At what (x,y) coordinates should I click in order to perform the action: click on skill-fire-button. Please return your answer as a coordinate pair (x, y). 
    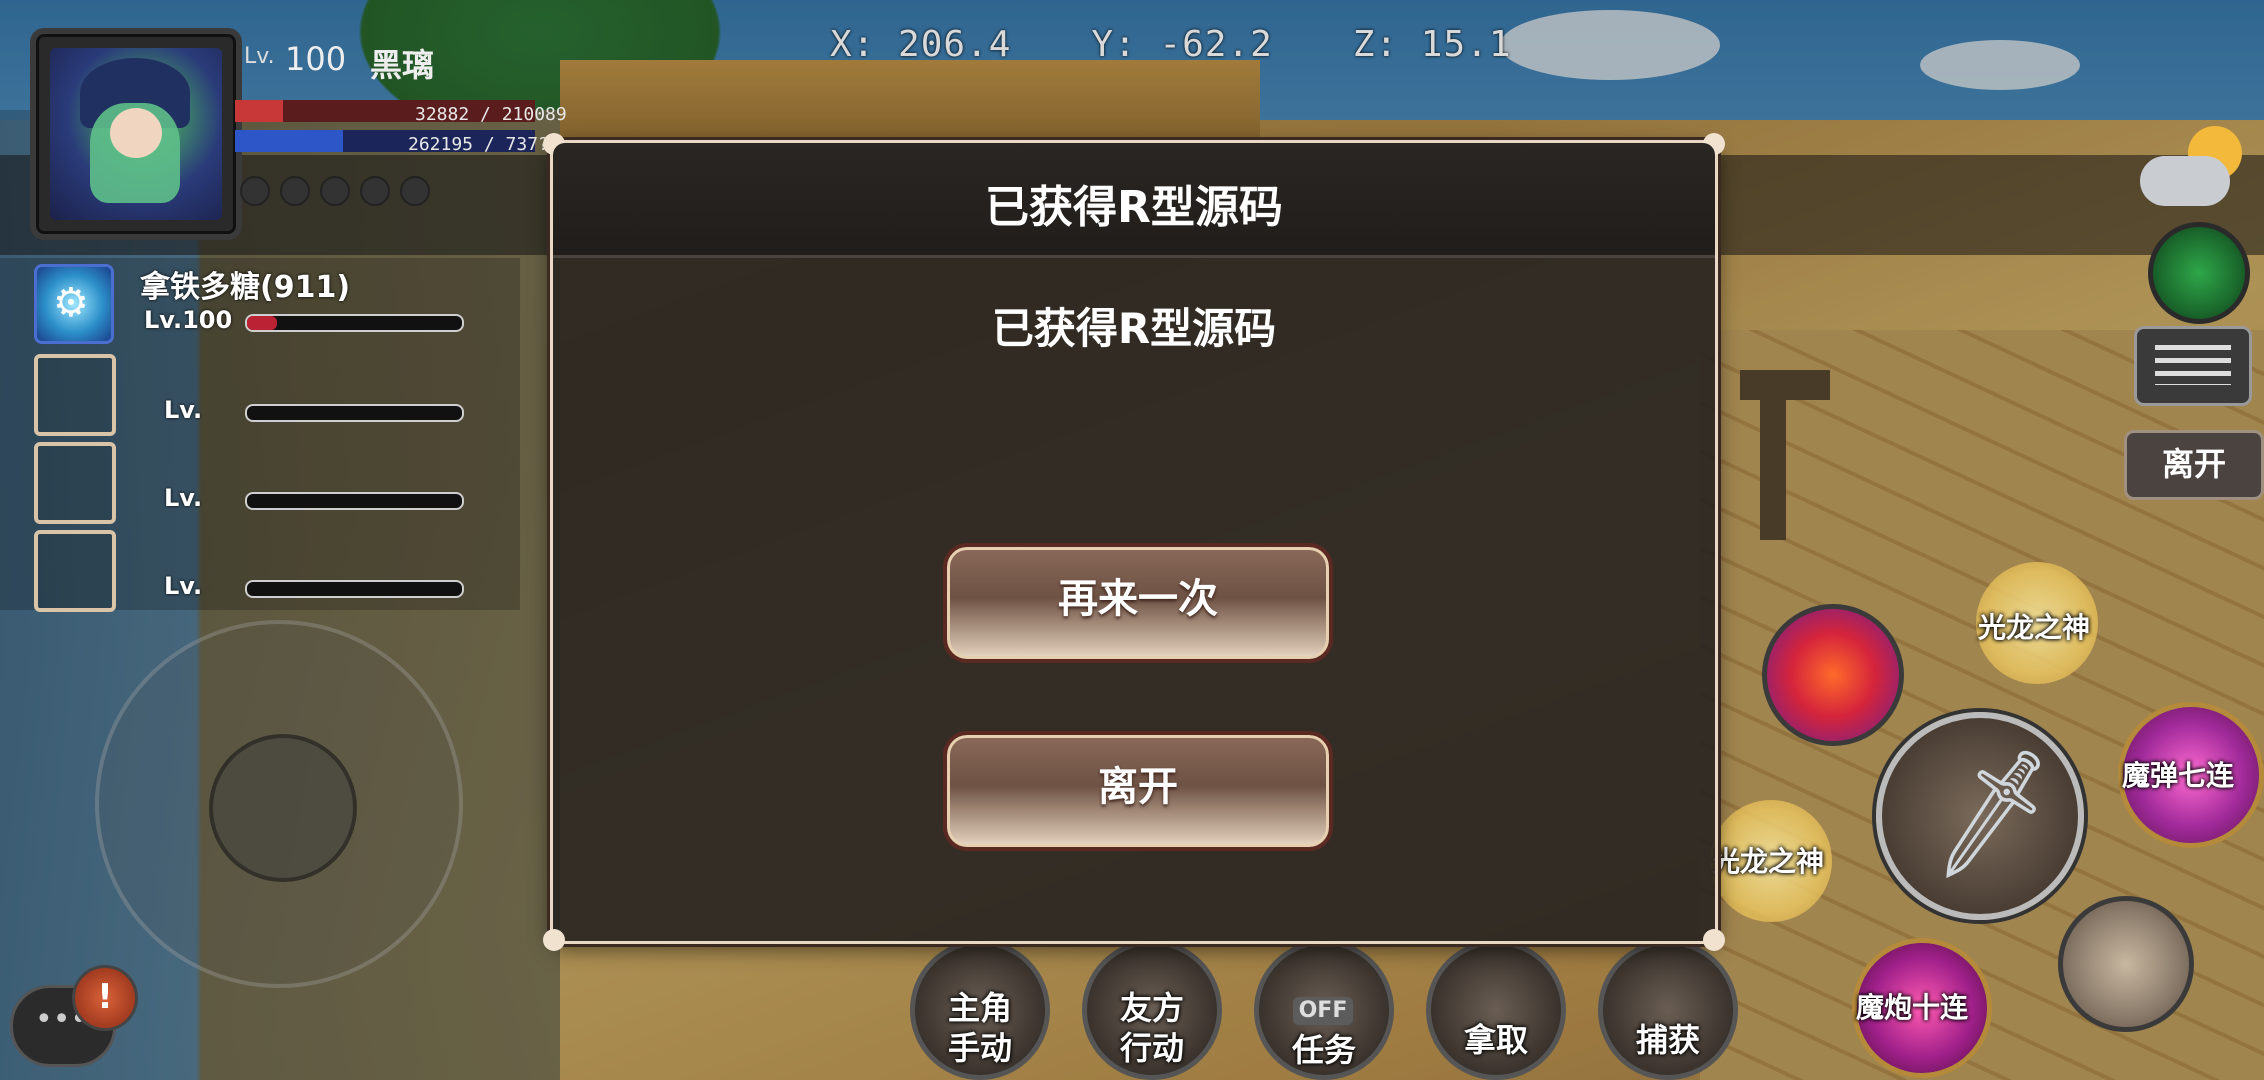
    Looking at the image, I should click on (1833, 675).